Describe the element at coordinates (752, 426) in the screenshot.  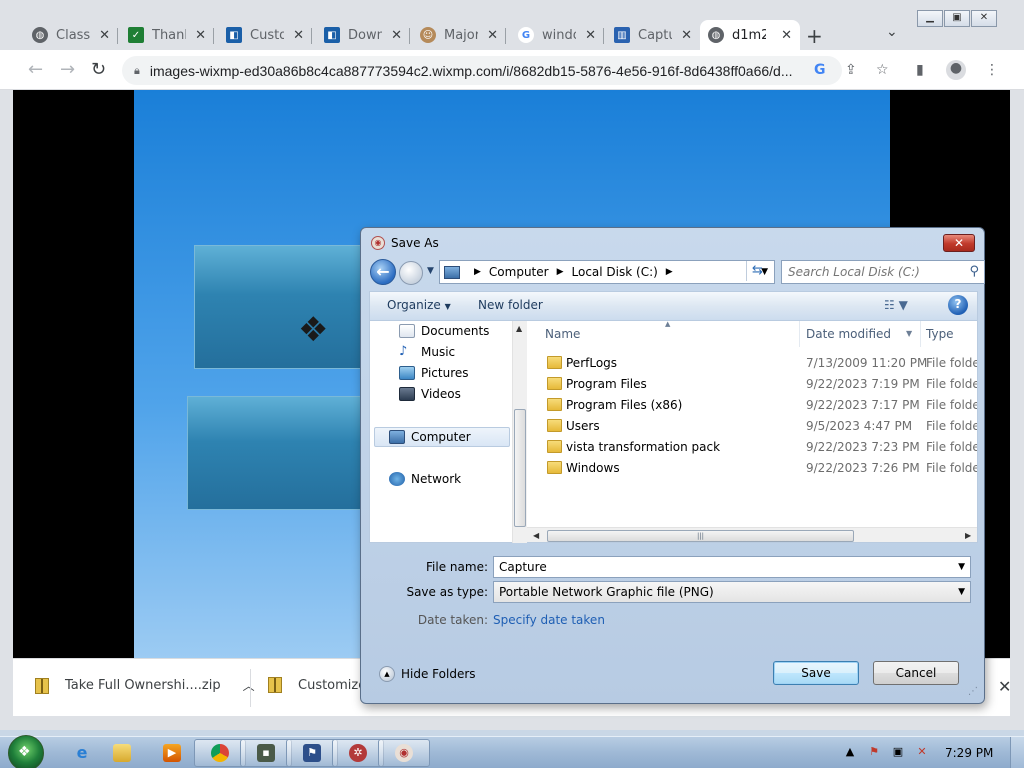
I see `file-row: Users 9/5/2023 4:47 PM File folder` at that location.